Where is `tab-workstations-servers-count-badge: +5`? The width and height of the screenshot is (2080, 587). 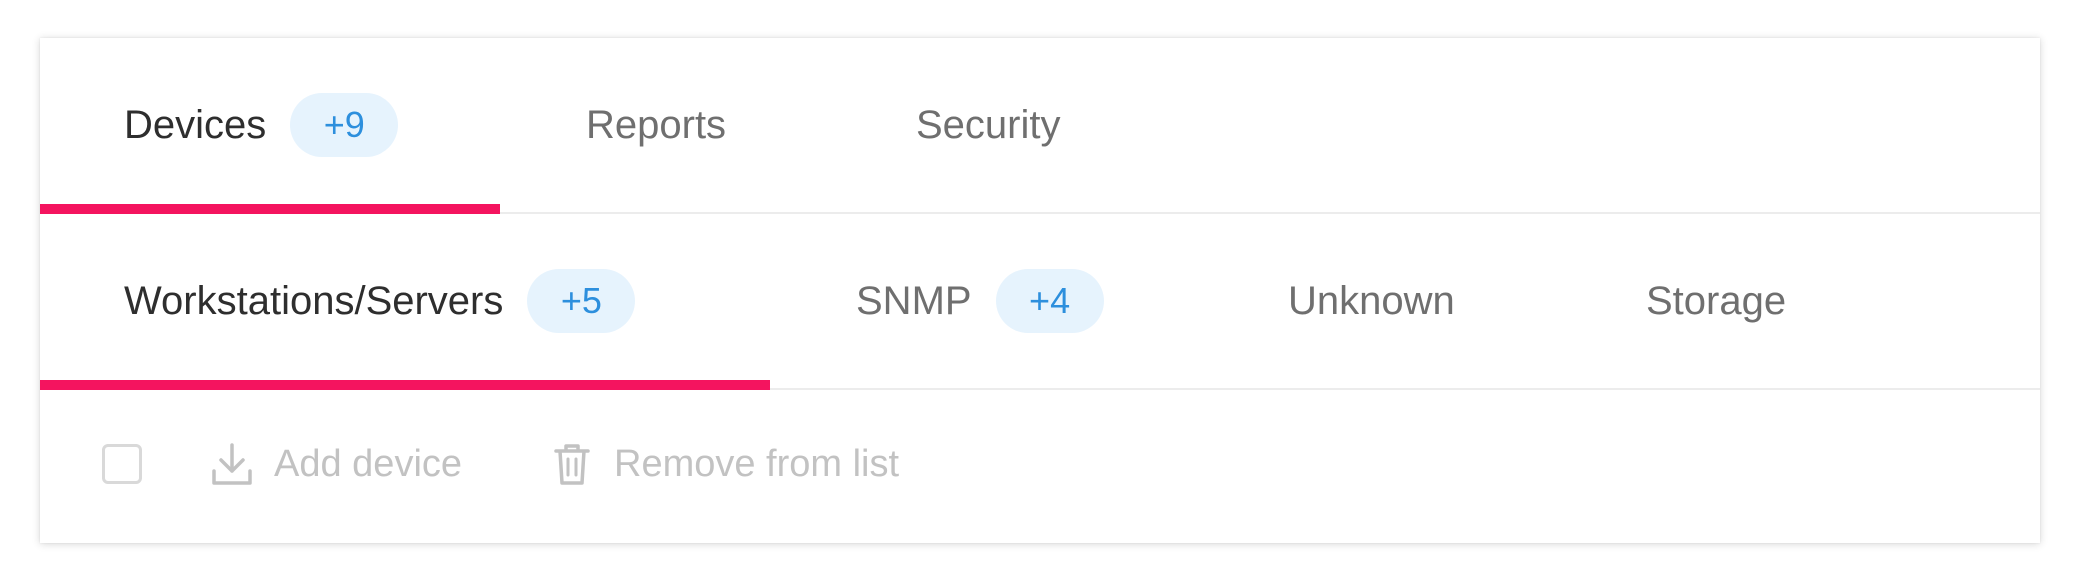 tab-workstations-servers-count-badge: +5 is located at coordinates (581, 301).